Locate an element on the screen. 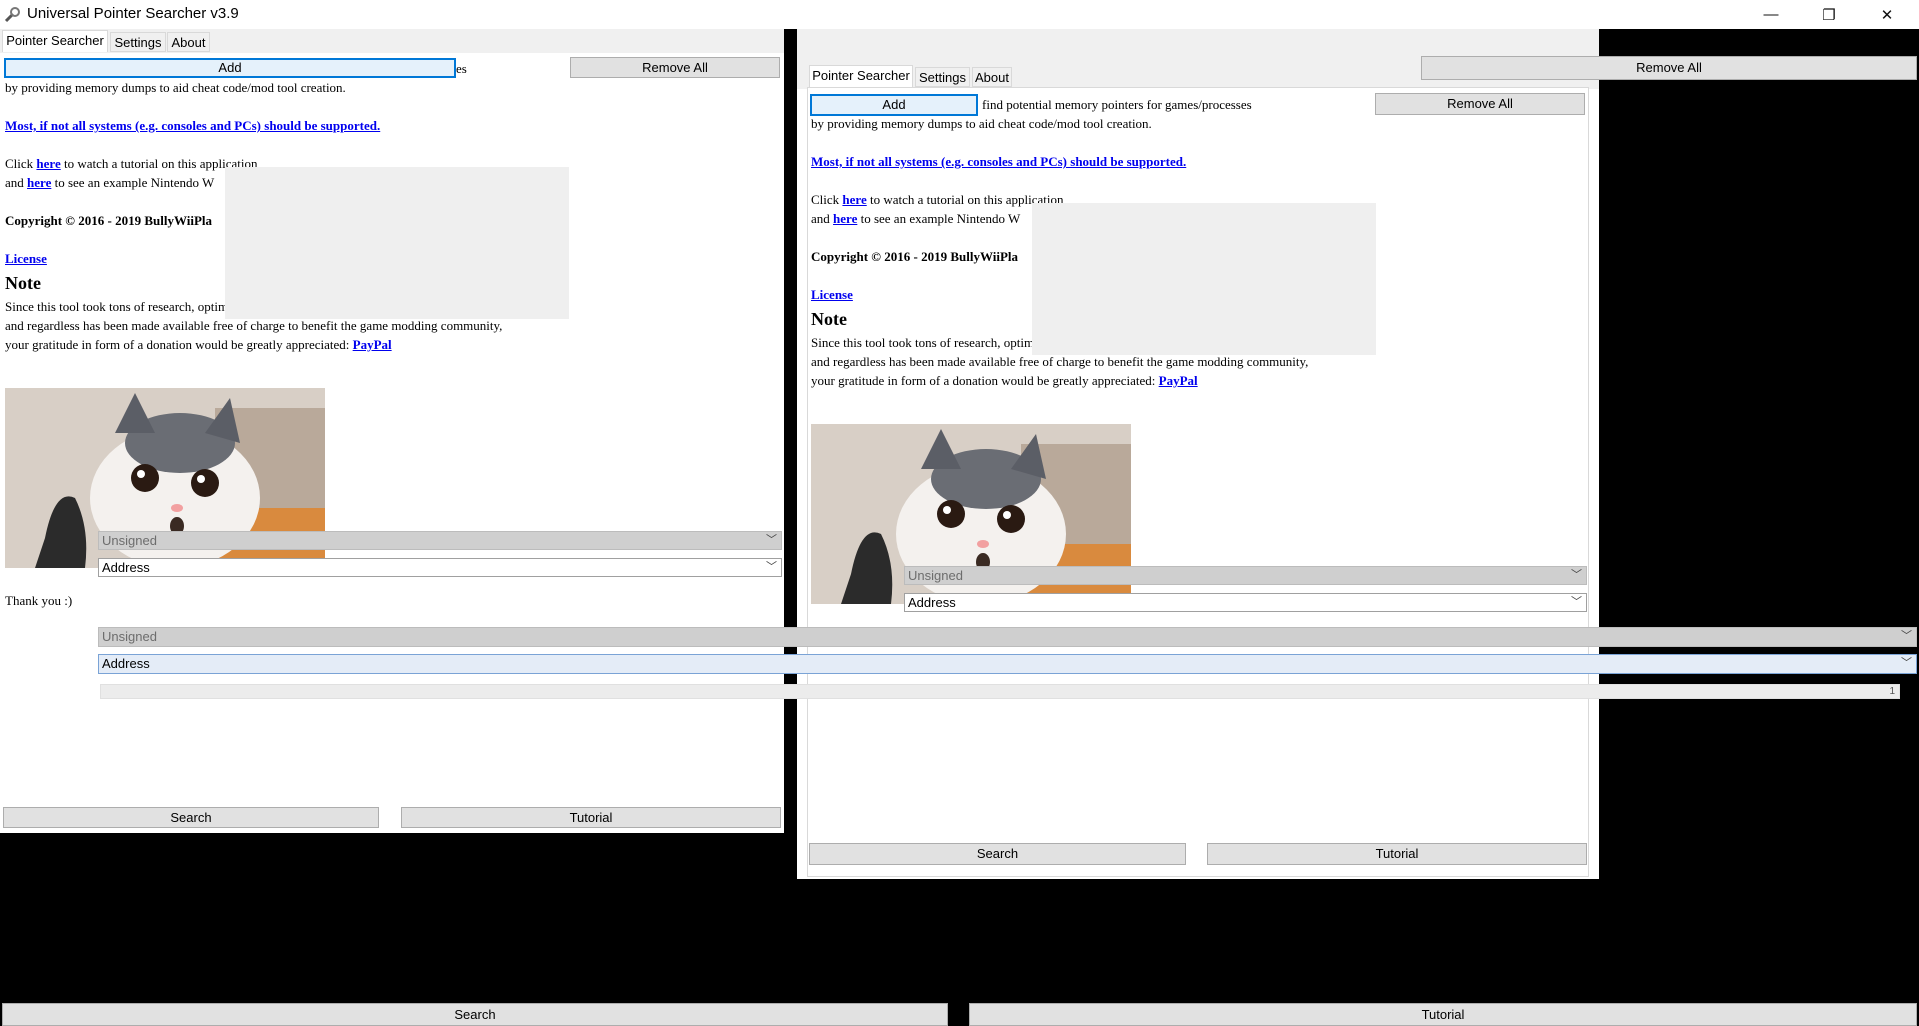  close-icon: ✕ is located at coordinates (1887, 14).